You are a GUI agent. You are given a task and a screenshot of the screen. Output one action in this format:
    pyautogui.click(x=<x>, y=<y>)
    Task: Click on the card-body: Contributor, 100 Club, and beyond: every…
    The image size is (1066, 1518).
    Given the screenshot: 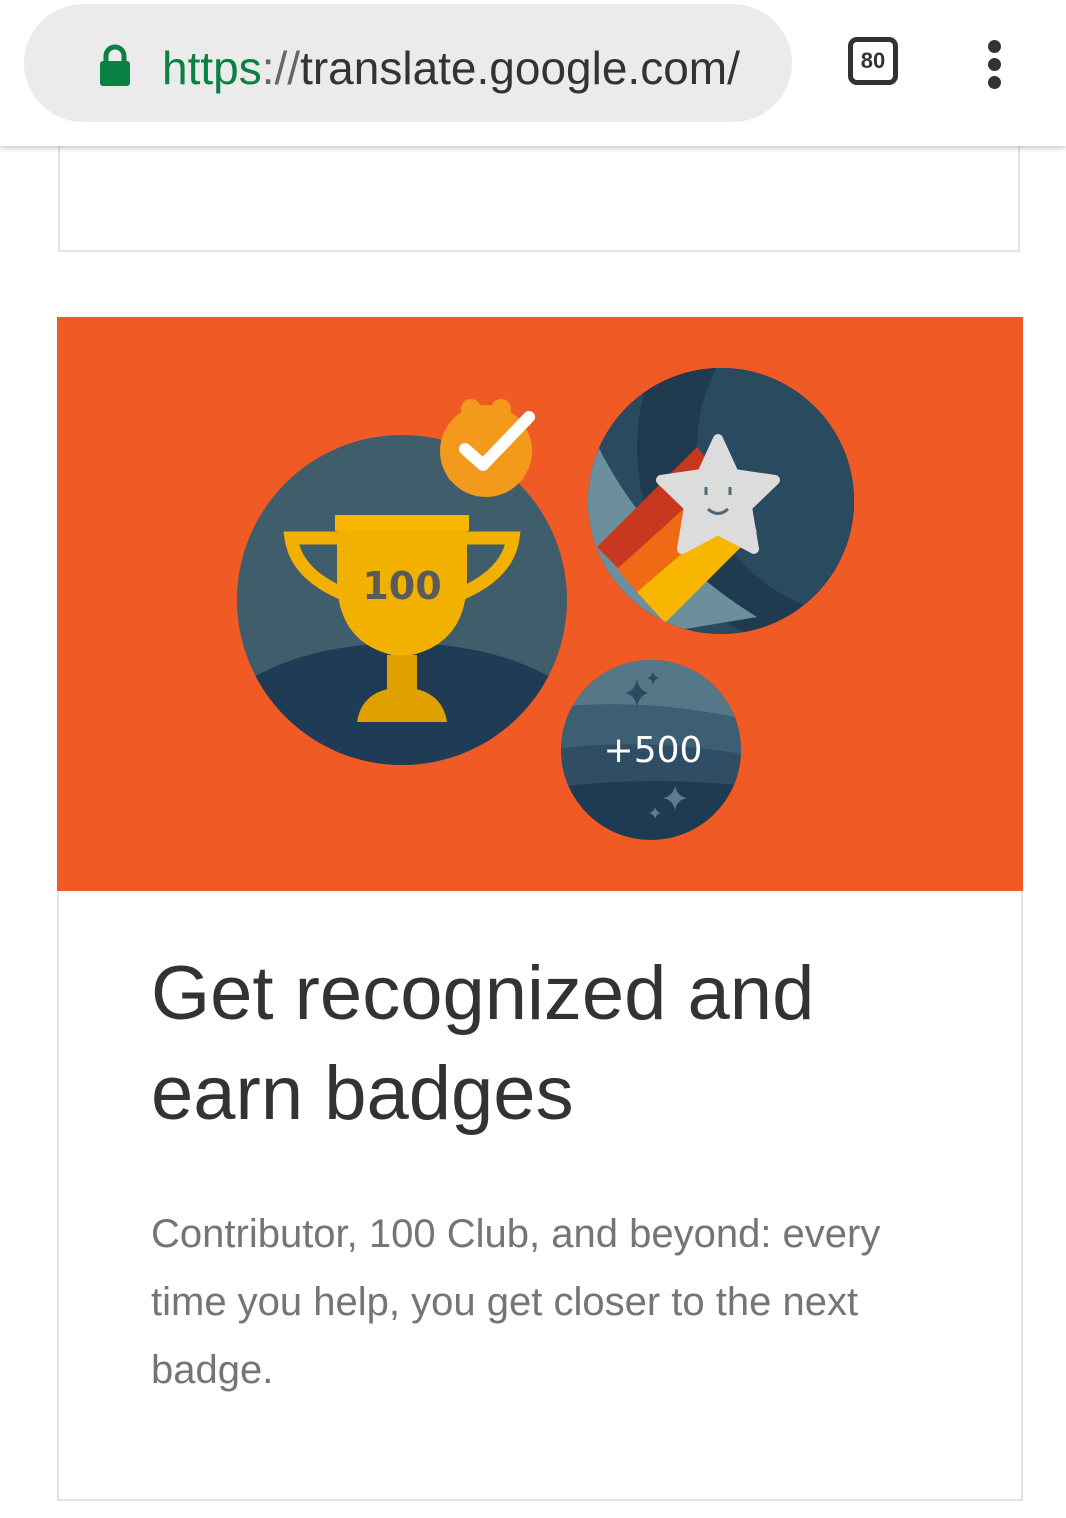 What is the action you would take?
    pyautogui.click(x=516, y=1302)
    